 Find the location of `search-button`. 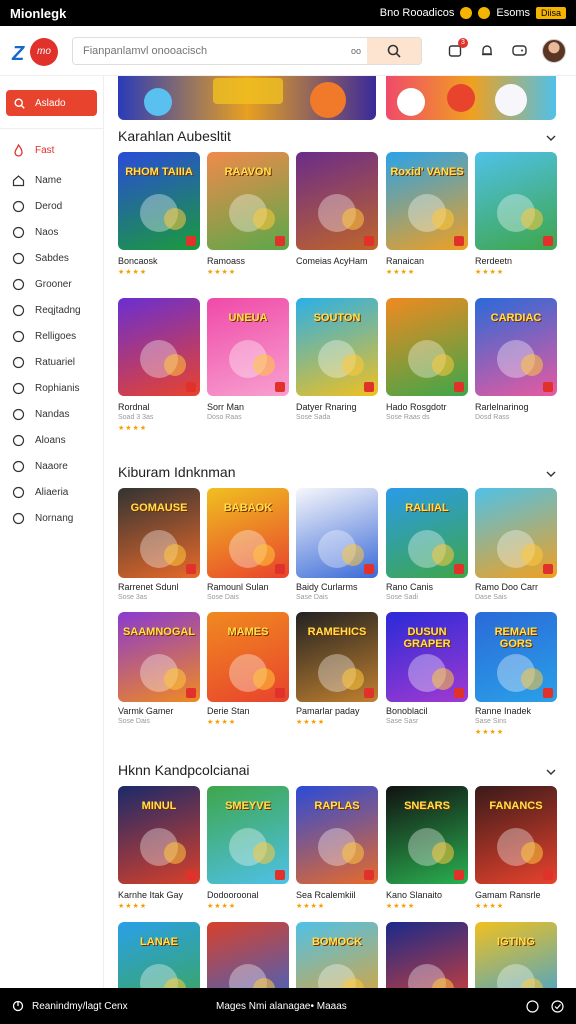

search-button is located at coordinates (394, 50).